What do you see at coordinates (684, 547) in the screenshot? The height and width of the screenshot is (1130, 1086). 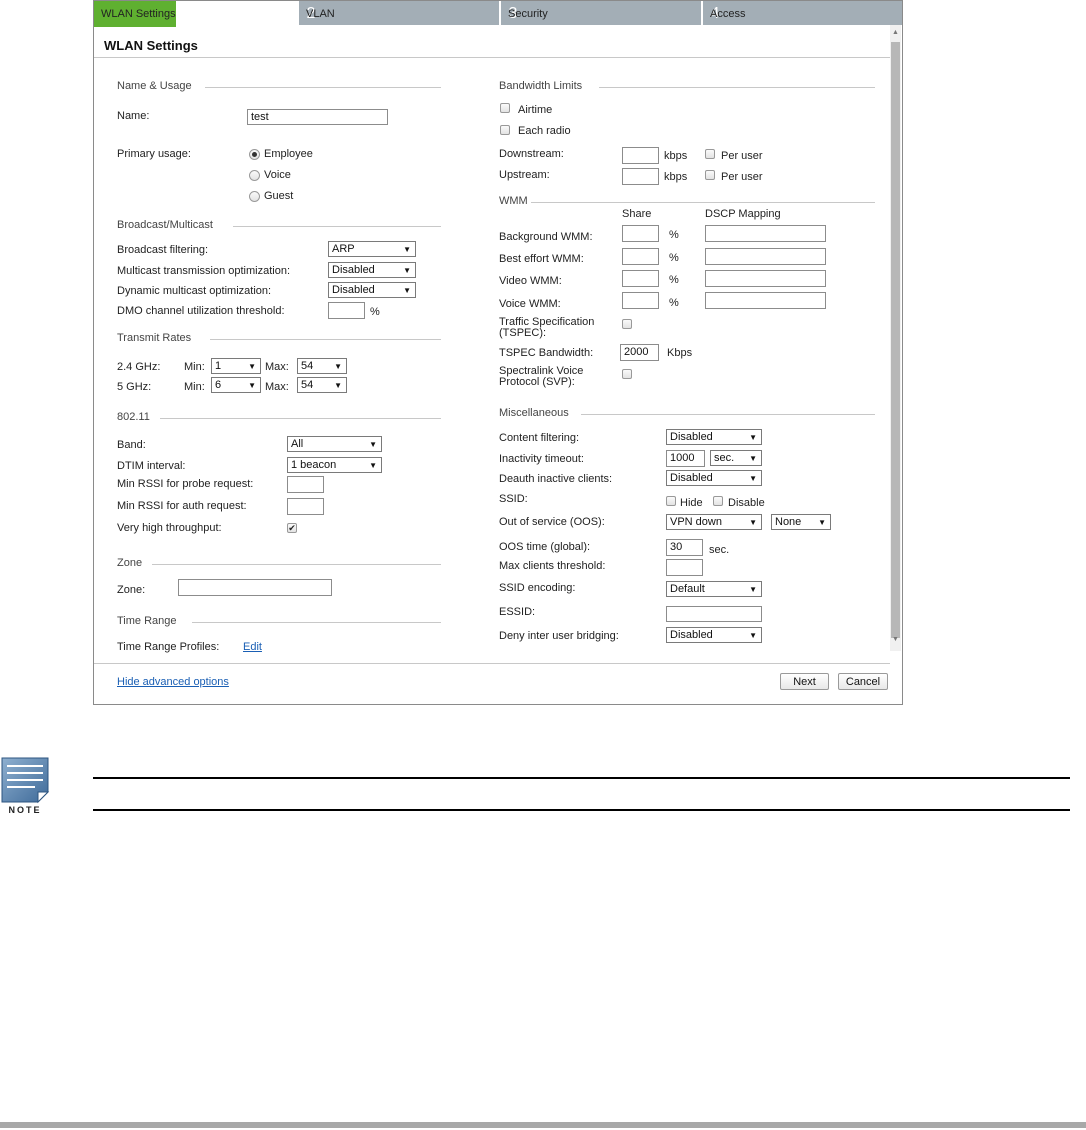 I see `oos-time-input: 30` at bounding box center [684, 547].